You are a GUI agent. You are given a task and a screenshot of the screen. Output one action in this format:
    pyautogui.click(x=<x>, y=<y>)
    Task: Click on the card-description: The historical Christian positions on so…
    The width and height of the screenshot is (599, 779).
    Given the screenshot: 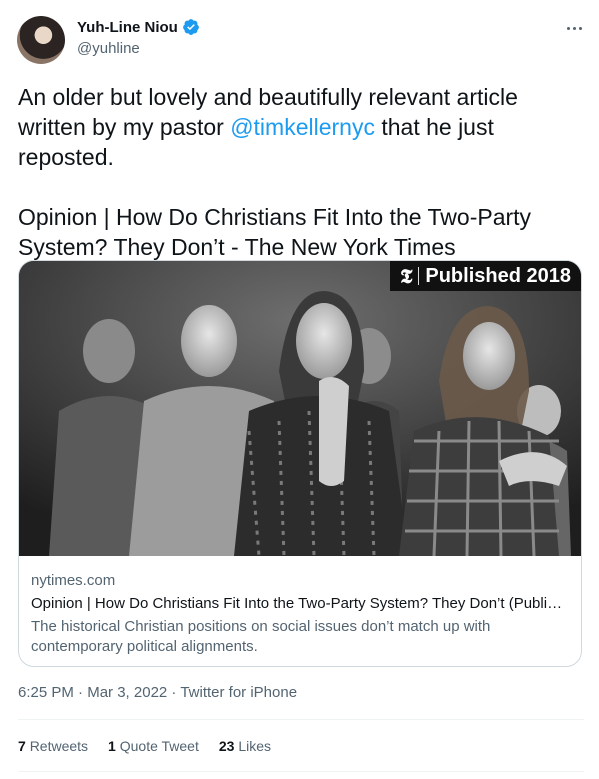 What is the action you would take?
    pyautogui.click(x=261, y=636)
    